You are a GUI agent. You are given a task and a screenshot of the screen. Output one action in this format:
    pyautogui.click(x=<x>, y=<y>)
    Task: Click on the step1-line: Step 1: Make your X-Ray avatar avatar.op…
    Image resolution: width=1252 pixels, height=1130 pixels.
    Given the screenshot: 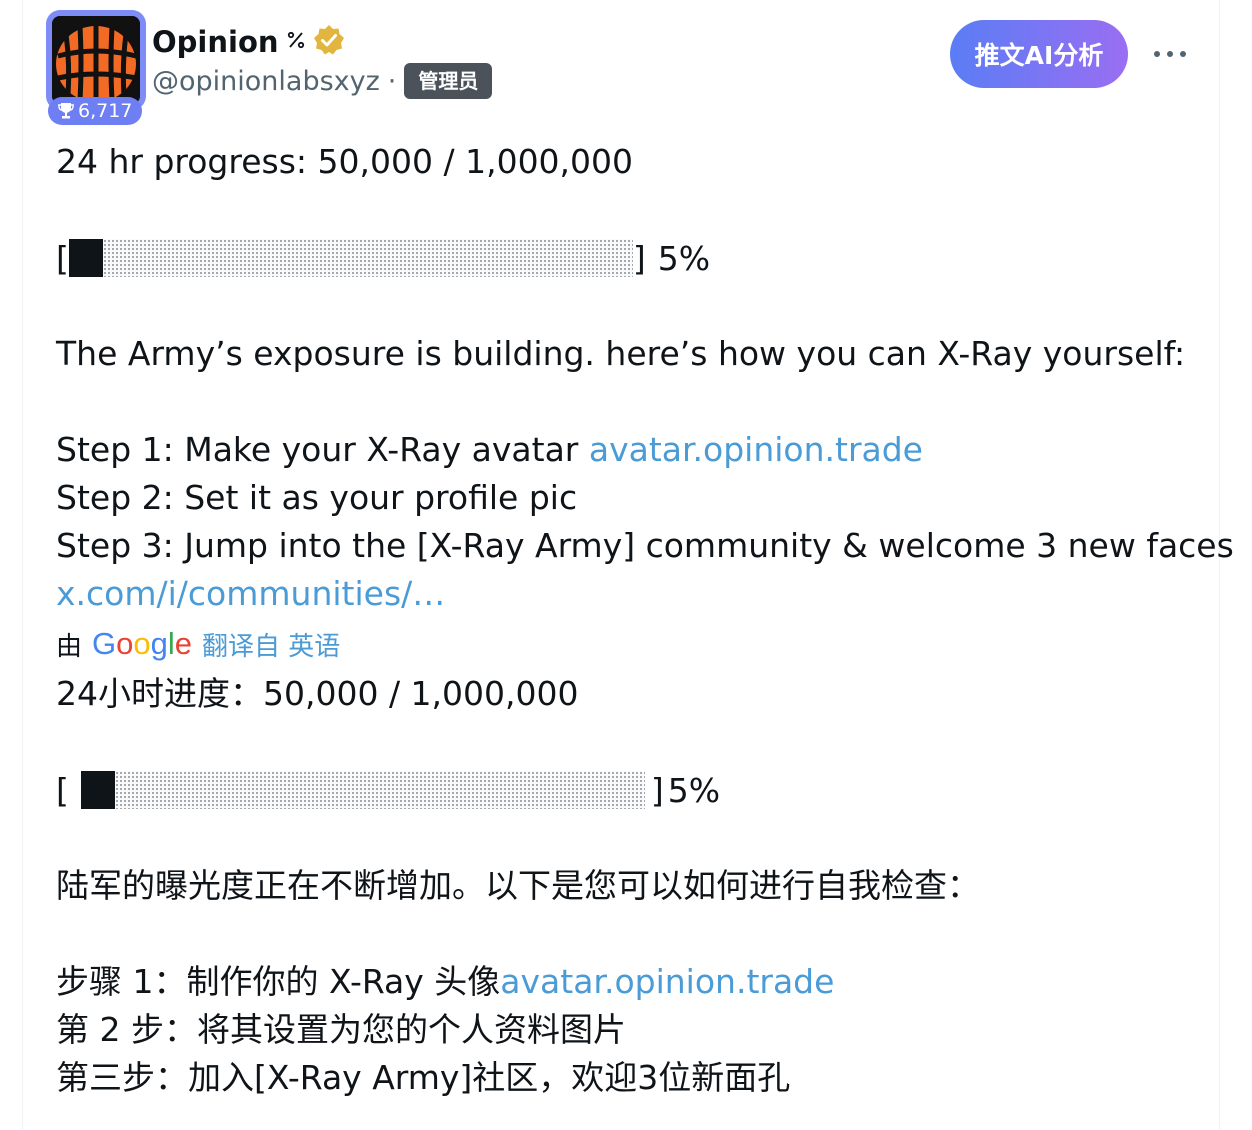 What is the action you would take?
    pyautogui.click(x=489, y=450)
    